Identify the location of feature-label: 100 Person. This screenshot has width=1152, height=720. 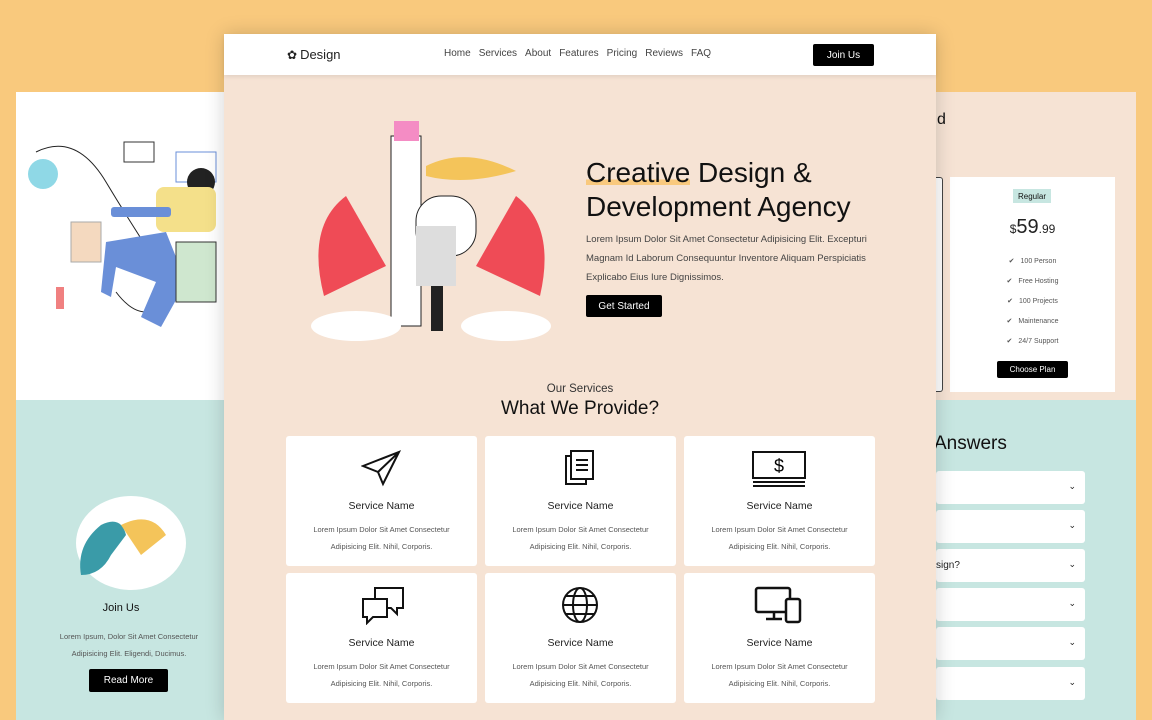
(1038, 261).